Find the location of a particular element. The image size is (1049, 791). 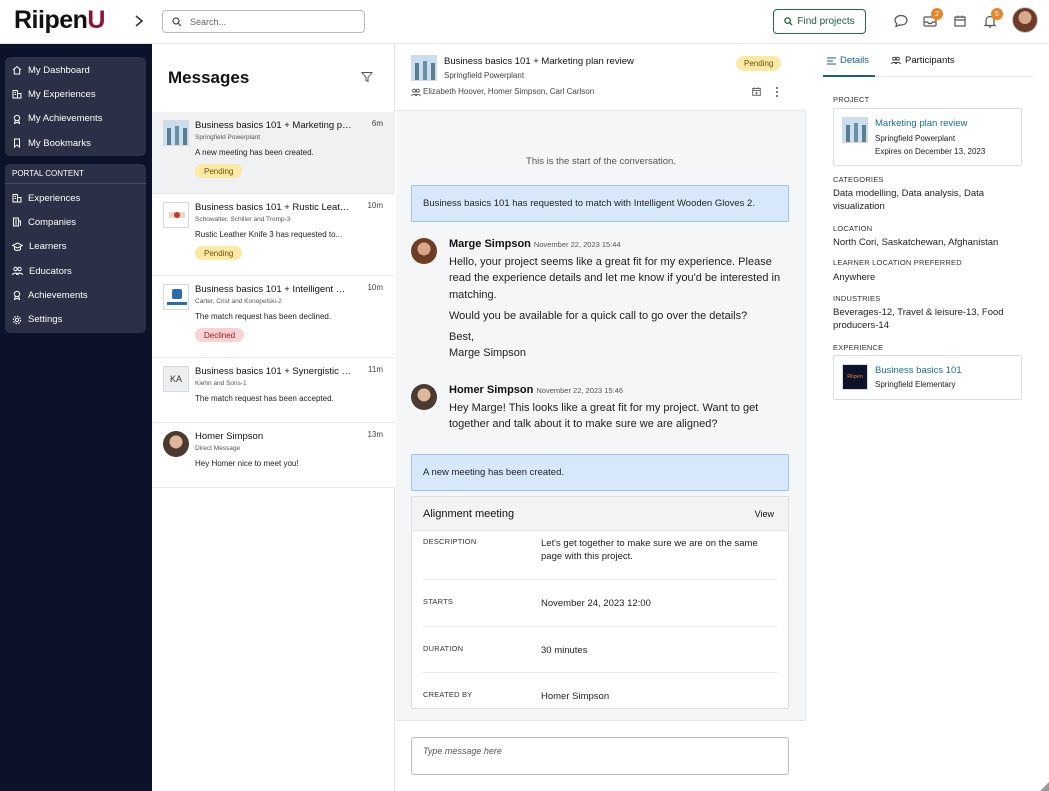

conversation-time: 6m is located at coordinates (377, 123).